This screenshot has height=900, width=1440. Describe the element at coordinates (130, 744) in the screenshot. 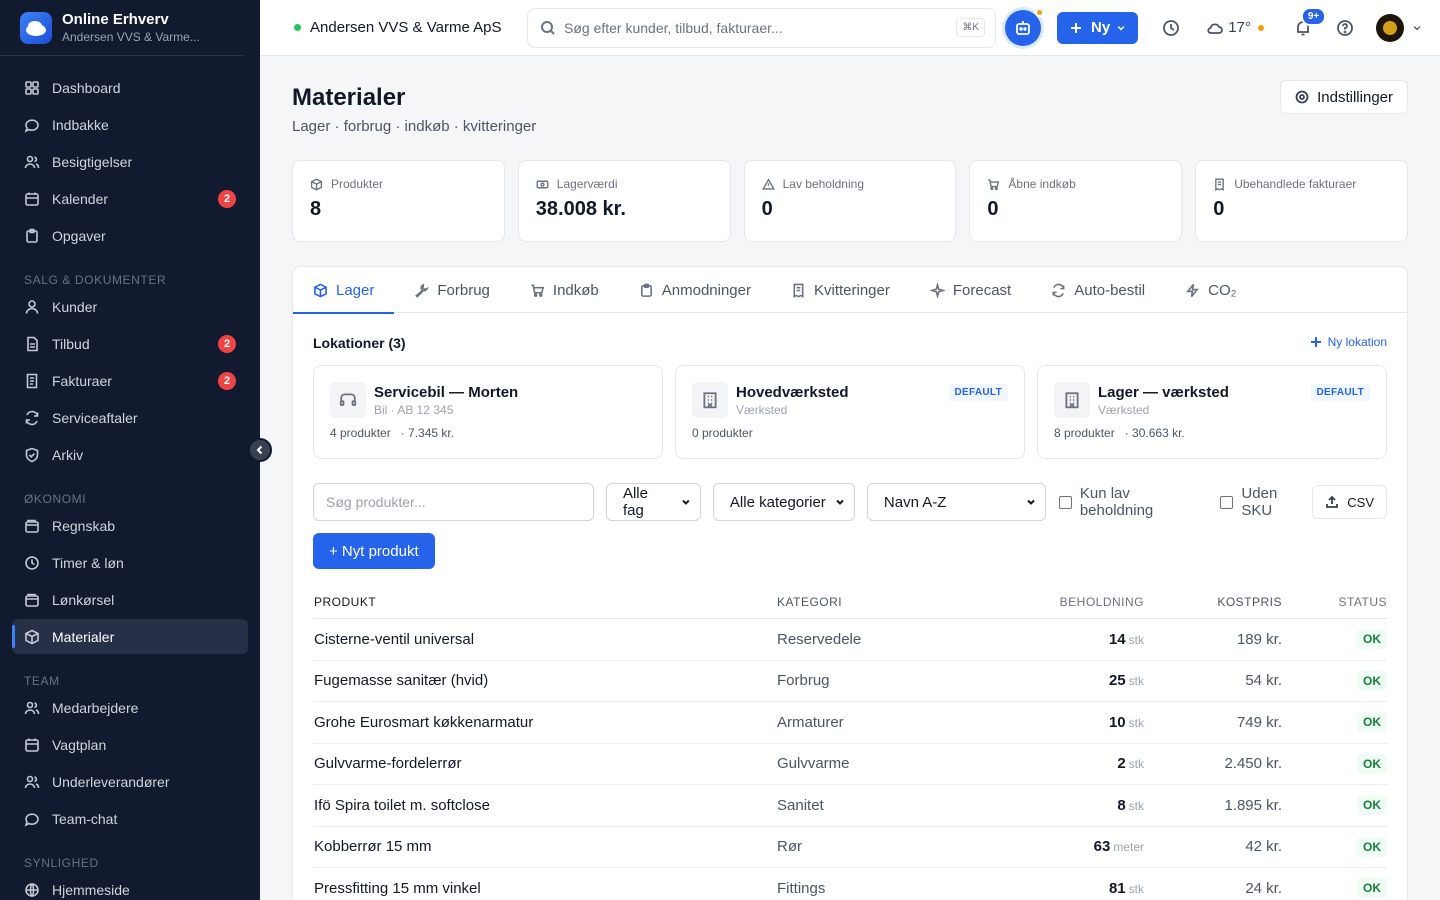

I see `sidebar-item-vagtplan: Vagtplan` at that location.